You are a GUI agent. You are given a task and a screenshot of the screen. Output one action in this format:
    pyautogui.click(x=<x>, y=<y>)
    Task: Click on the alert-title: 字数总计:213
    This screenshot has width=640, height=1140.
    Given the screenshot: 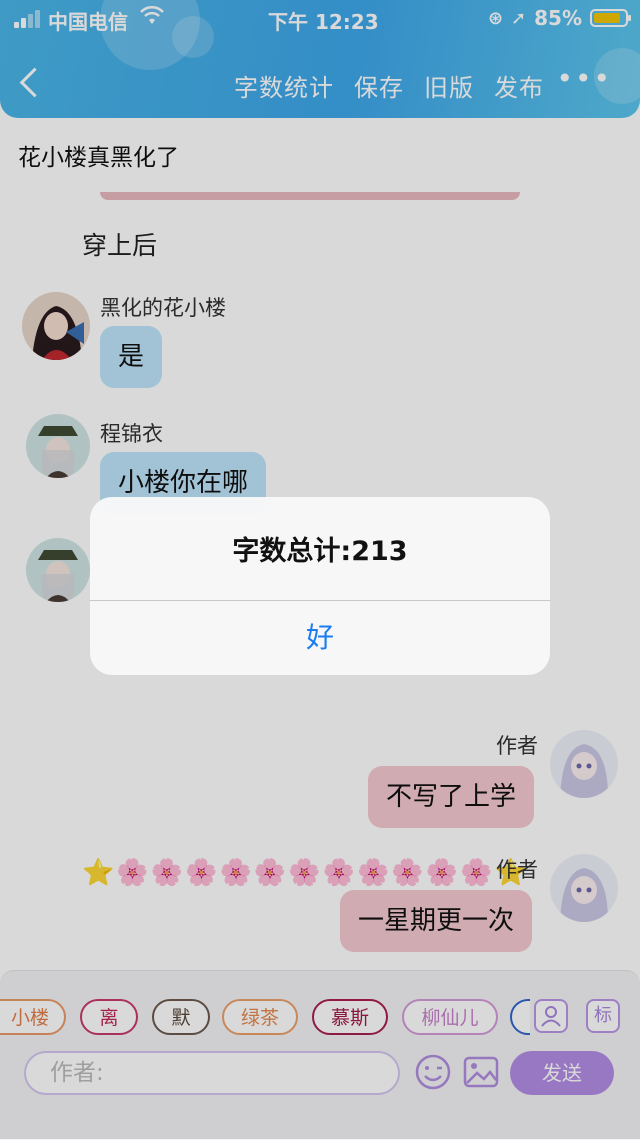 What is the action you would take?
    pyautogui.click(x=320, y=551)
    